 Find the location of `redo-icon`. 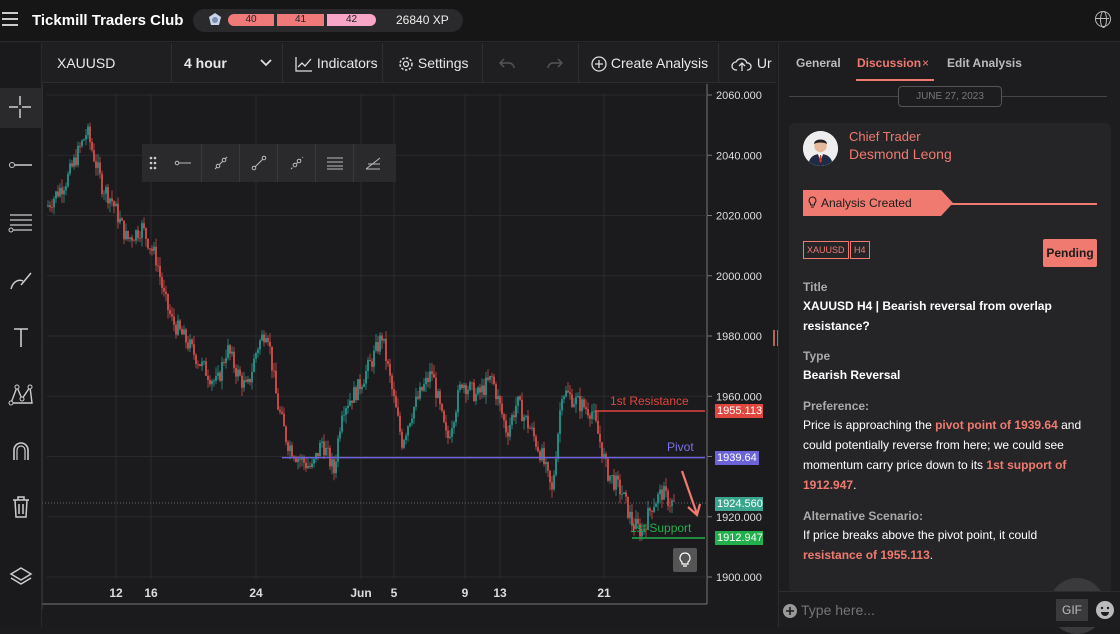

redo-icon is located at coordinates (554, 63).